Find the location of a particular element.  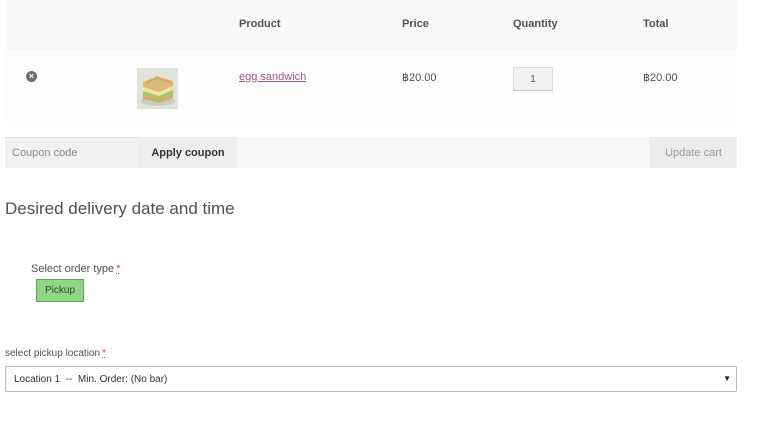

product-name-link: egg sandwich is located at coordinates (272, 77).